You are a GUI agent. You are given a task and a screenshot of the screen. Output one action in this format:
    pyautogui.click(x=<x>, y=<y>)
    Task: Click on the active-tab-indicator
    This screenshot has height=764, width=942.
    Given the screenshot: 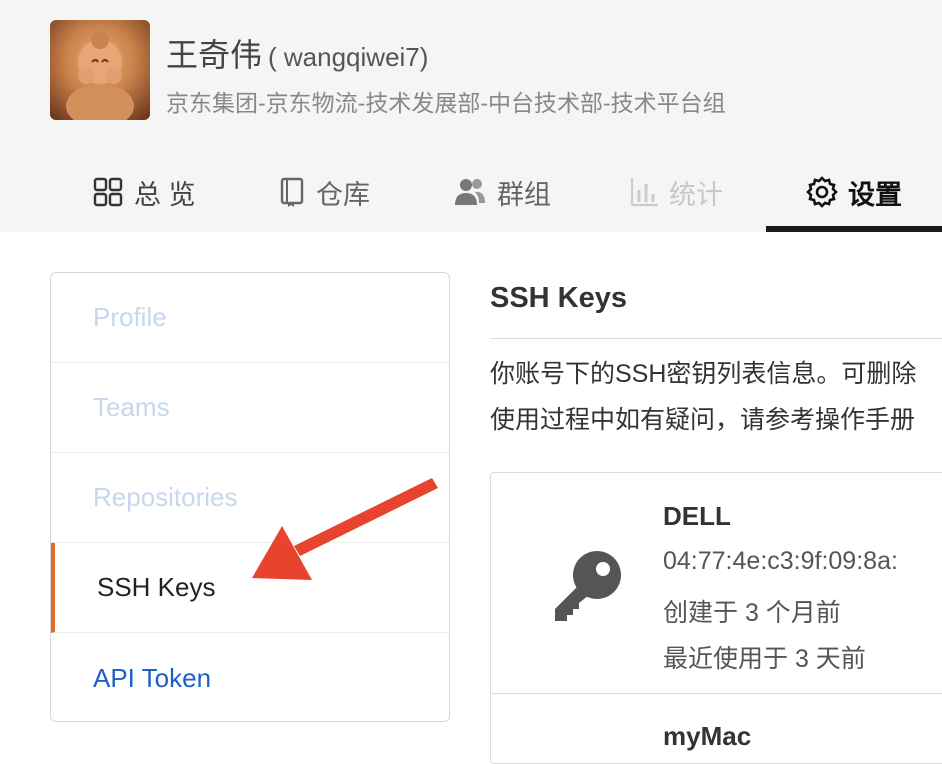 What is the action you would take?
    pyautogui.click(x=854, y=229)
    